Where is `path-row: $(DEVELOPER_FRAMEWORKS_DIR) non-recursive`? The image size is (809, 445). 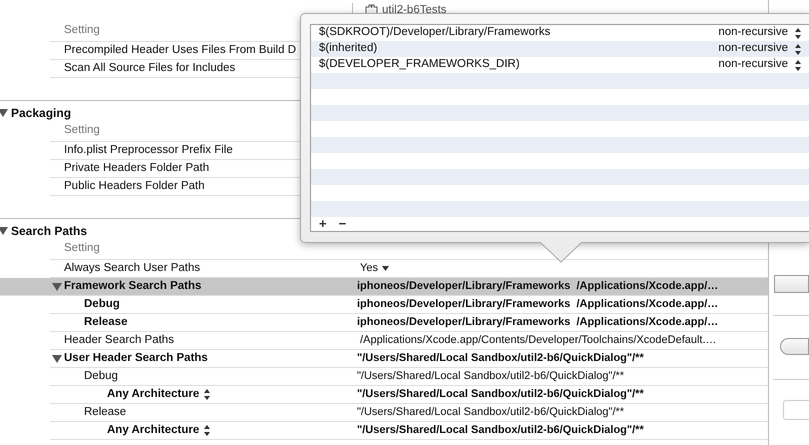
path-row: $(DEVELOPER_FRAMEWORKS_DIR) non-recursive is located at coordinates (560, 65).